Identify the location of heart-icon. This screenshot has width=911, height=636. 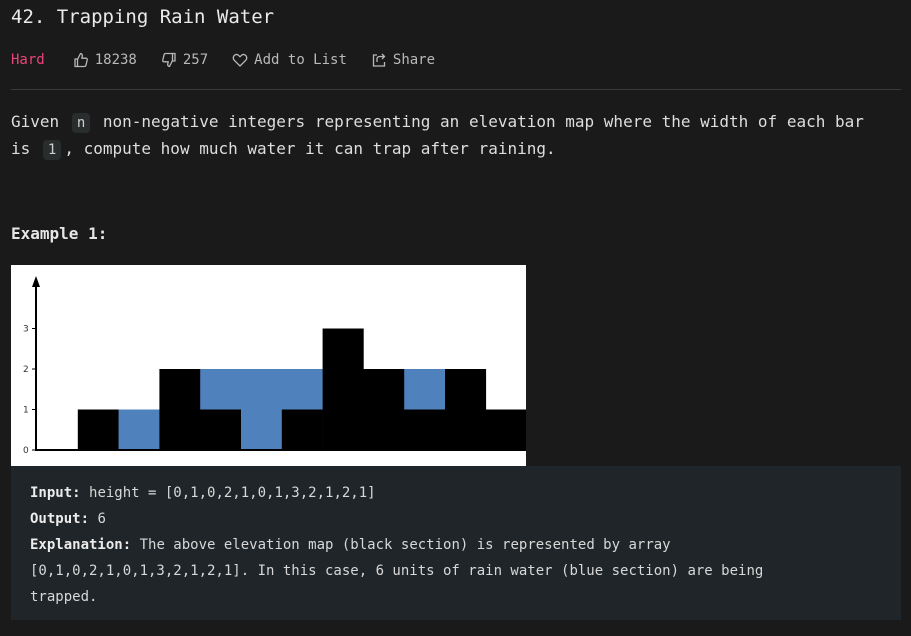
(240, 60).